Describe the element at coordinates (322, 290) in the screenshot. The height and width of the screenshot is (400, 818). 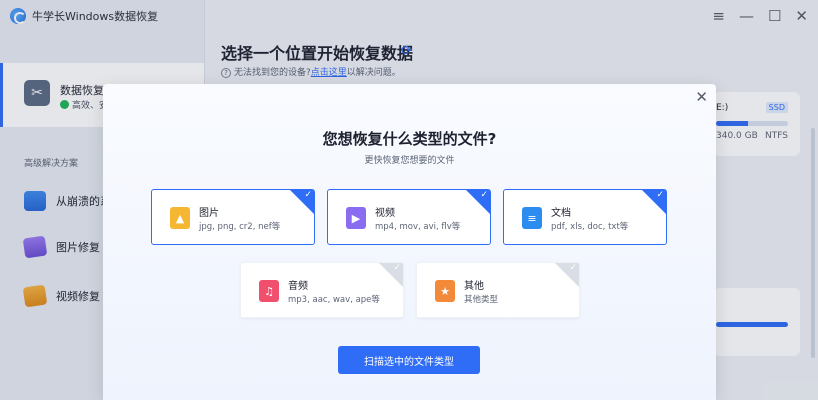
I see `file-type-card-audio: ♫ 音频 mp3, aac, wav, ape等 ✓` at that location.